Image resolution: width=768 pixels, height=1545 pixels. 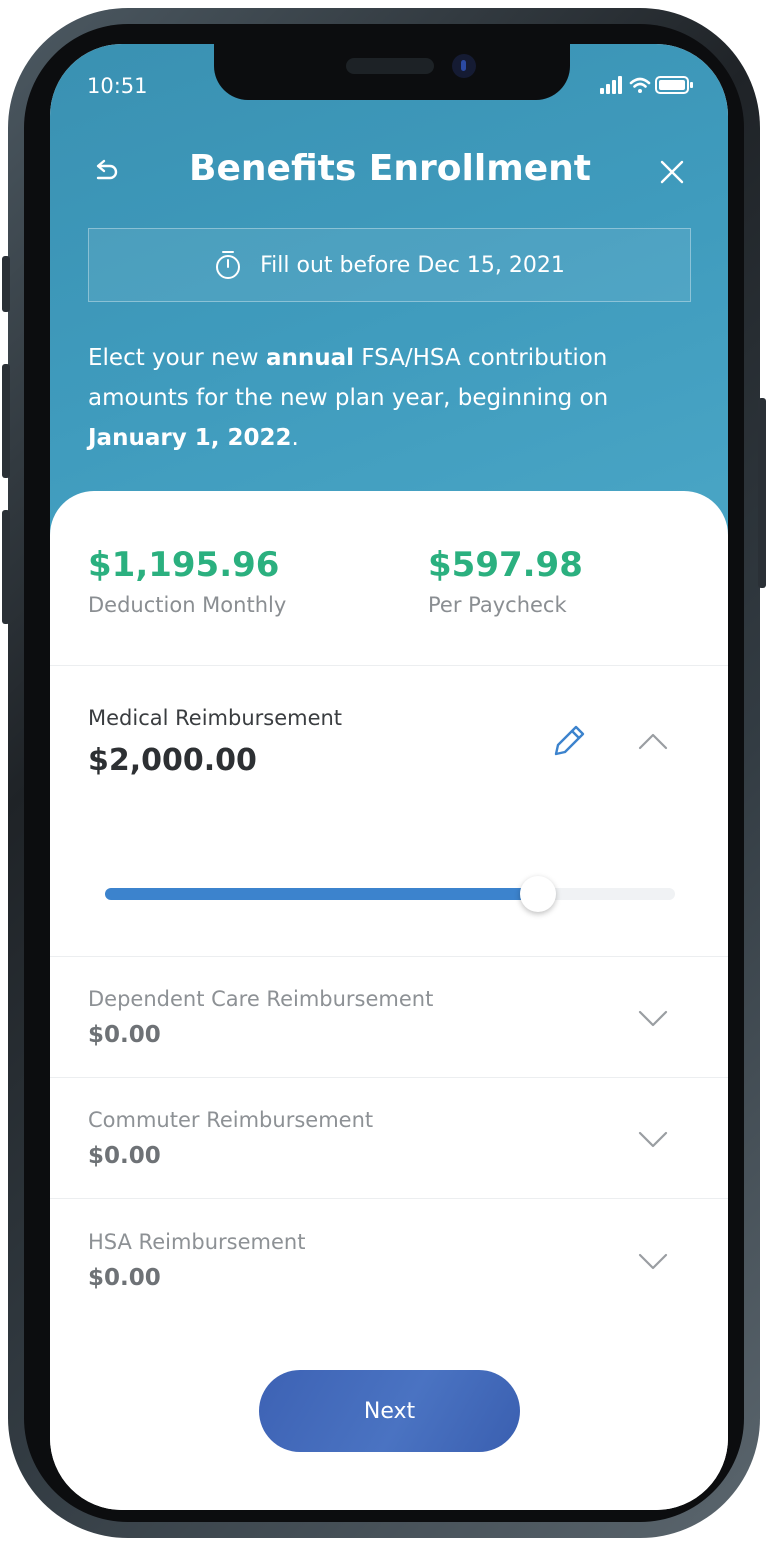 I want to click on monthly-deduction-amount: $1,195.96, so click(x=184, y=565).